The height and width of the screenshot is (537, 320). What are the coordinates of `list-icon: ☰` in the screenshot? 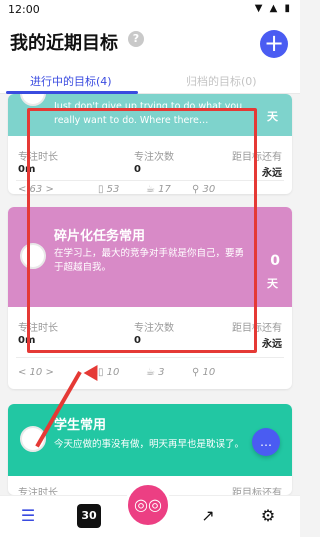 It's located at (28, 516).